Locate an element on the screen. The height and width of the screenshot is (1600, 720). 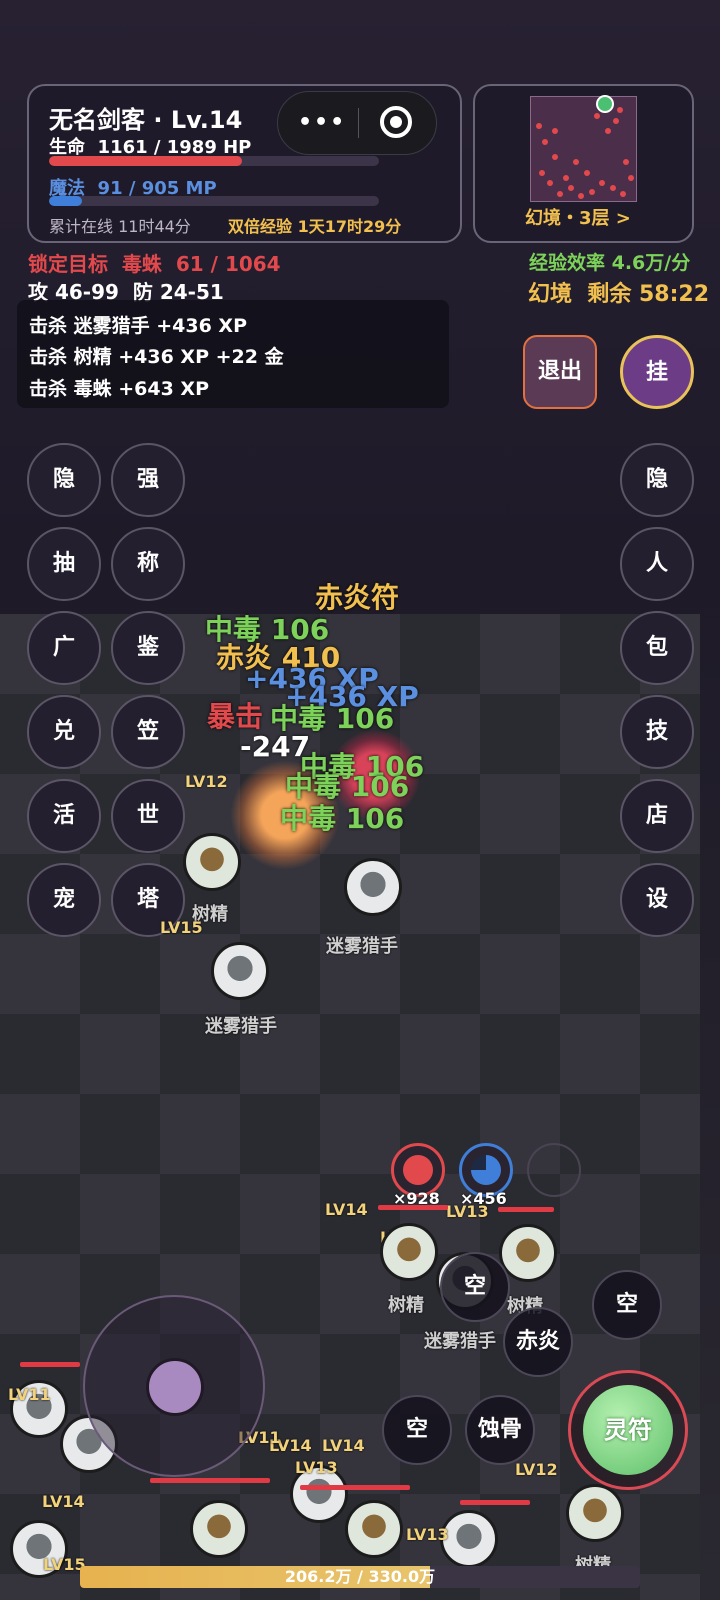
menu-button-hide-right: 隐 is located at coordinates (657, 480).